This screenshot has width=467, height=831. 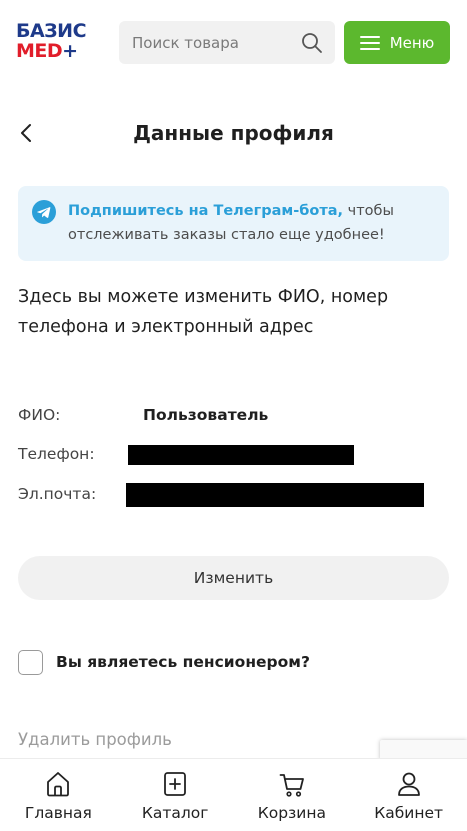 What do you see at coordinates (183, 662) in the screenshot?
I see `pensioner-label: Вы являетесь пенсионером?` at bounding box center [183, 662].